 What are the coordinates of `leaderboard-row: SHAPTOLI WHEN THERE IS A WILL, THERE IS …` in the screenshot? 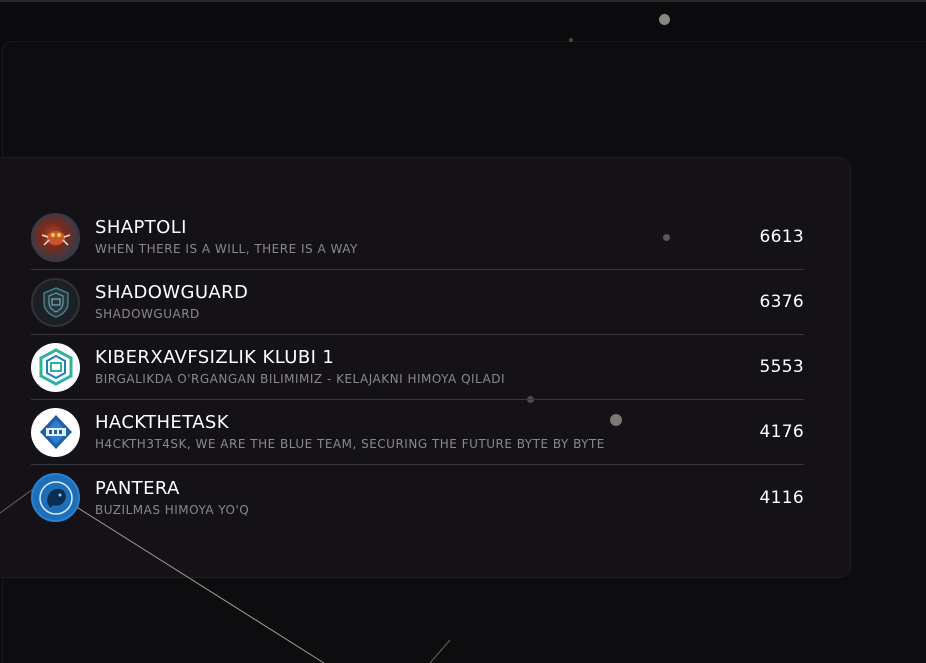 It's located at (417, 237).